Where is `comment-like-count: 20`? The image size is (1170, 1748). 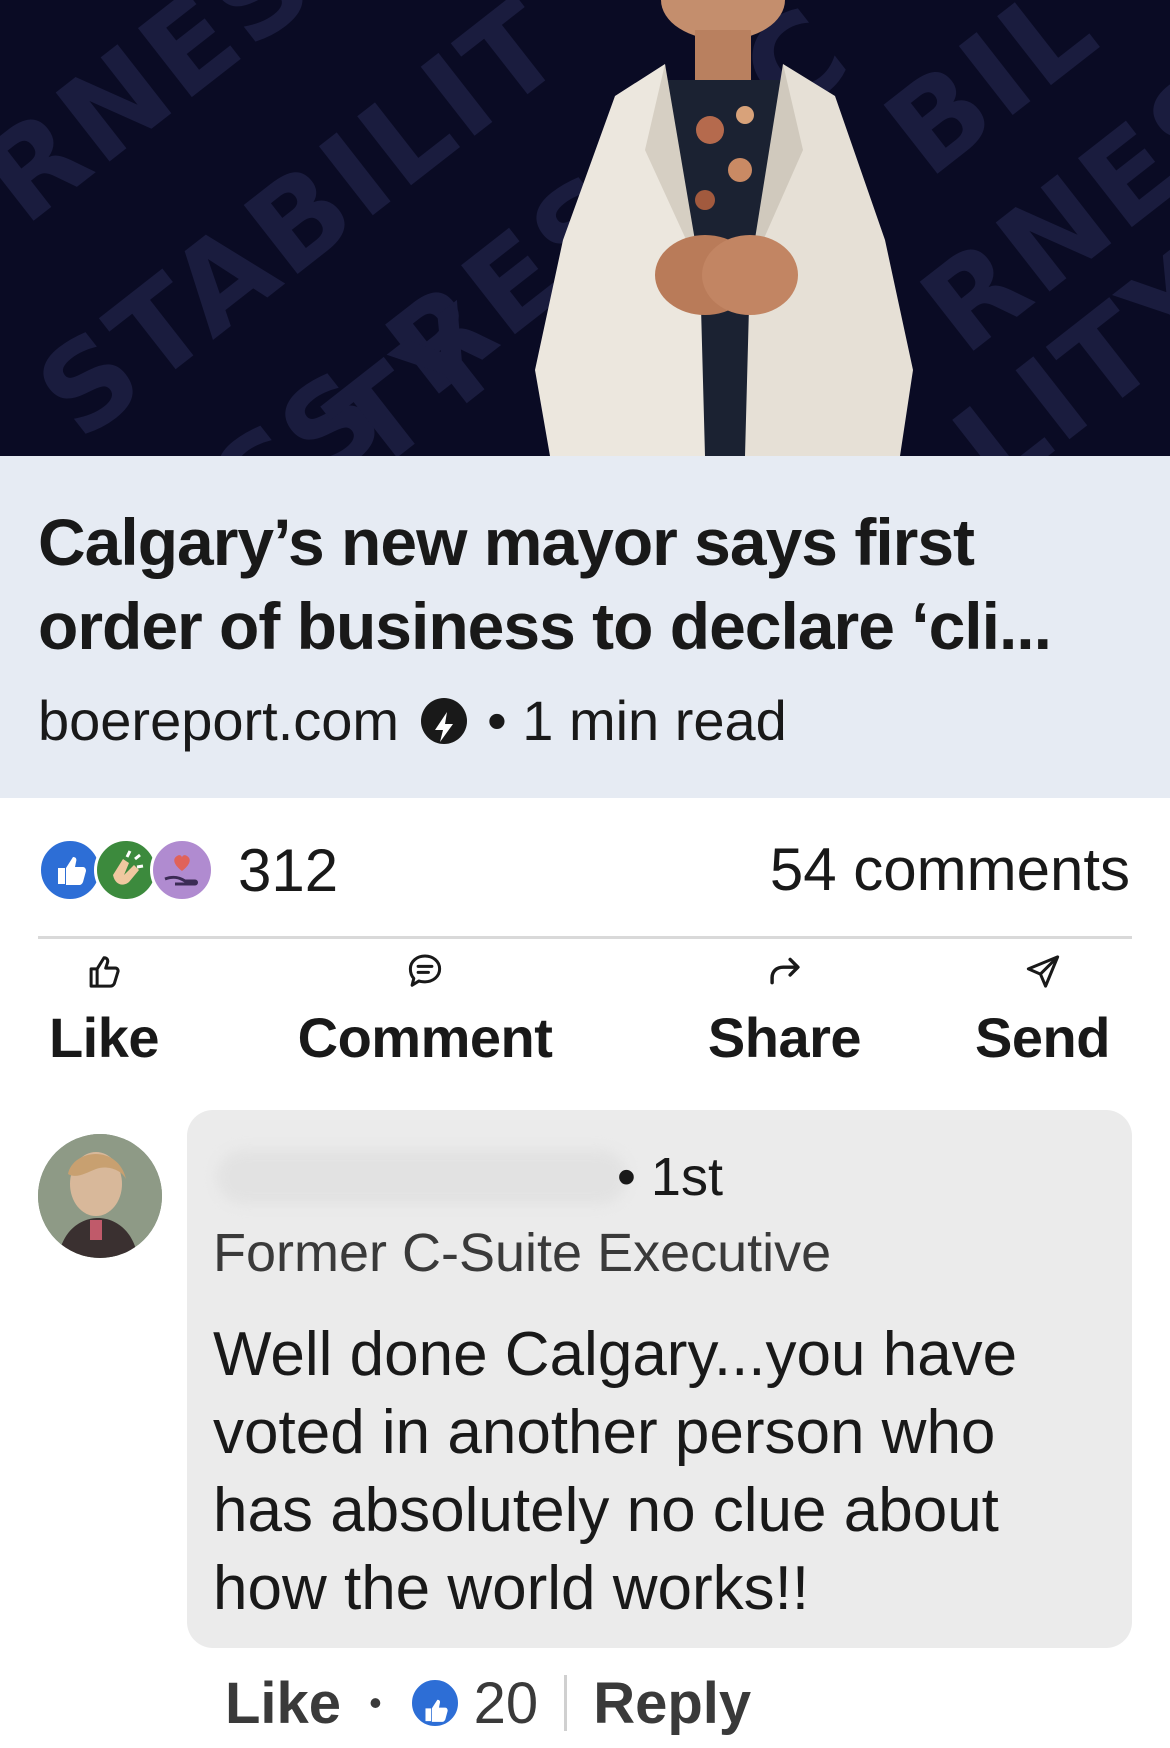 comment-like-count: 20 is located at coordinates (506, 1703).